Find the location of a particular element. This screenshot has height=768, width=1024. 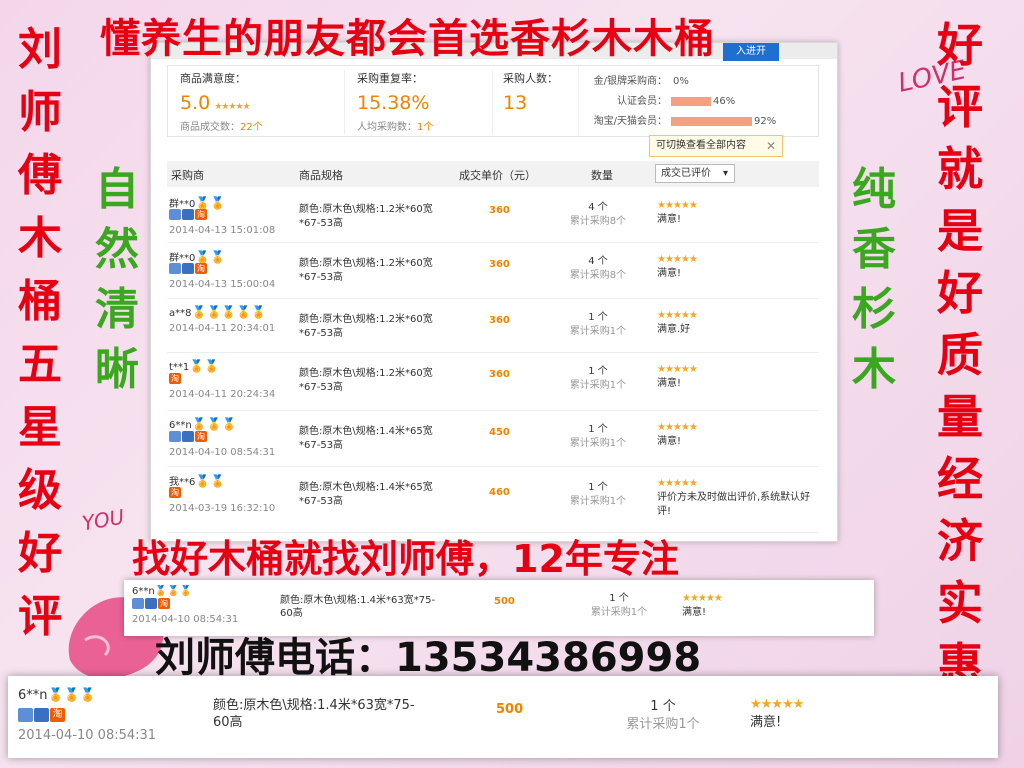

repeat-value: 15.38% is located at coordinates (393, 103).